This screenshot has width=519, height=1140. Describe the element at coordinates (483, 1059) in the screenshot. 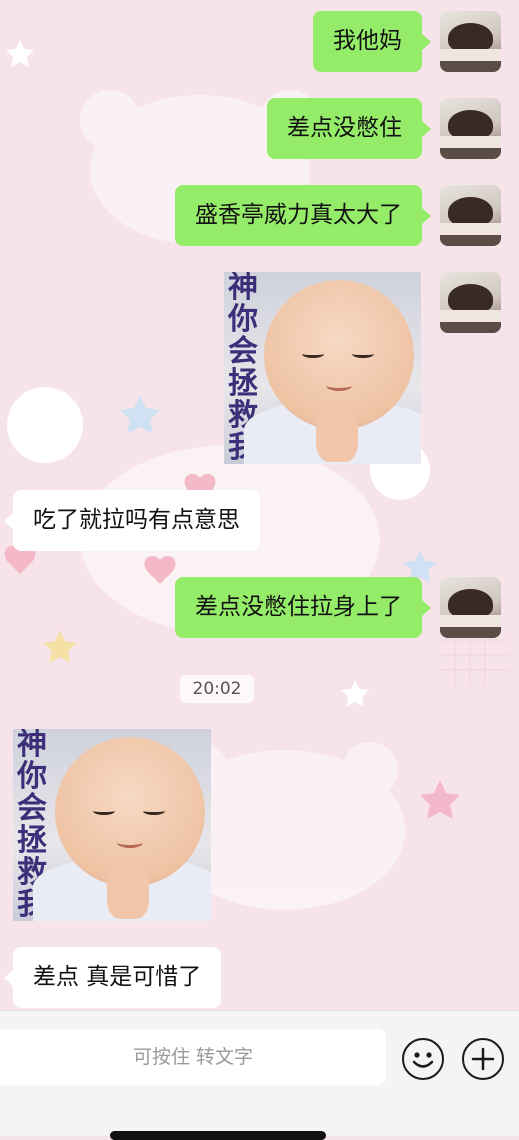

I see `plus-icon` at that location.